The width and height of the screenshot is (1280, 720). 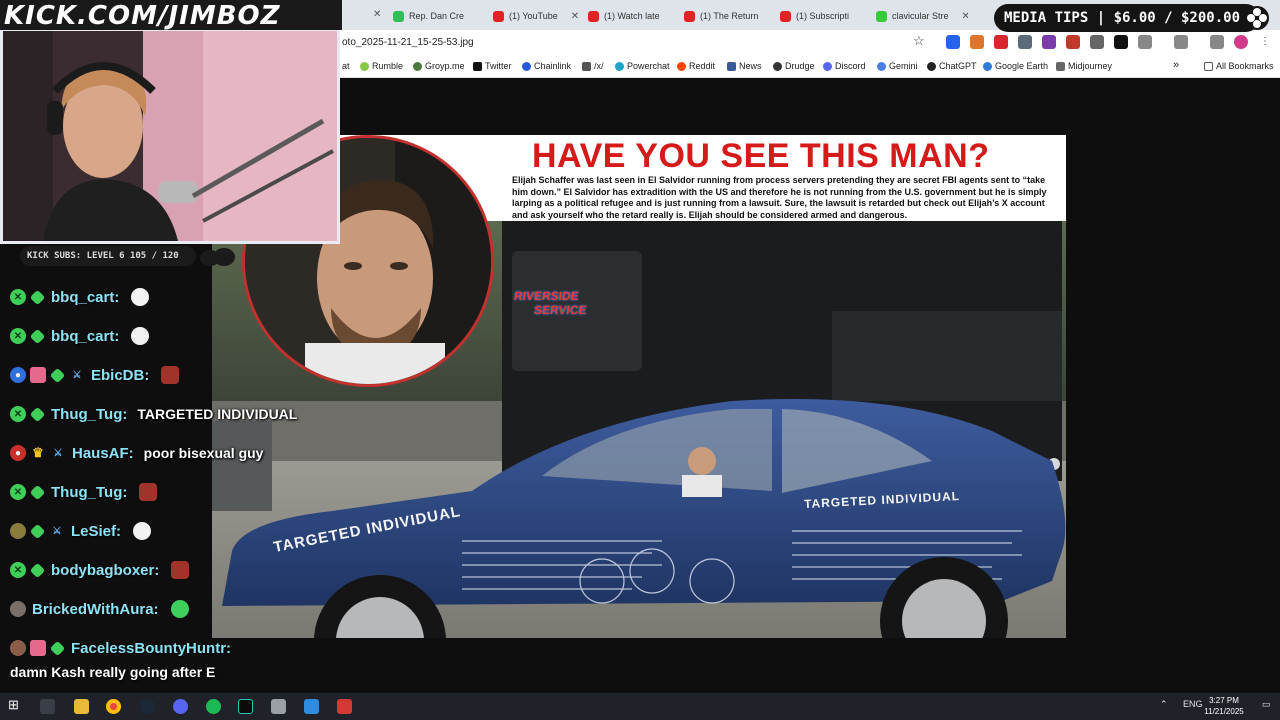 What do you see at coordinates (381, 66) in the screenshot?
I see `bookmark-rumble: Rumble` at bounding box center [381, 66].